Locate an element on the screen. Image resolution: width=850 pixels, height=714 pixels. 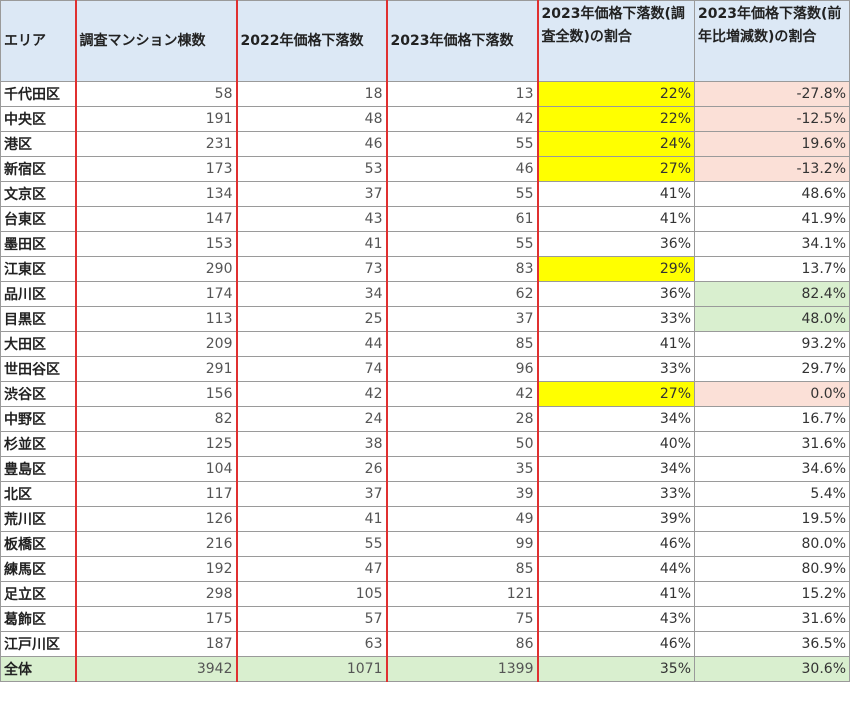
cell-change-ratio: 29.7% is located at coordinates (772, 369).